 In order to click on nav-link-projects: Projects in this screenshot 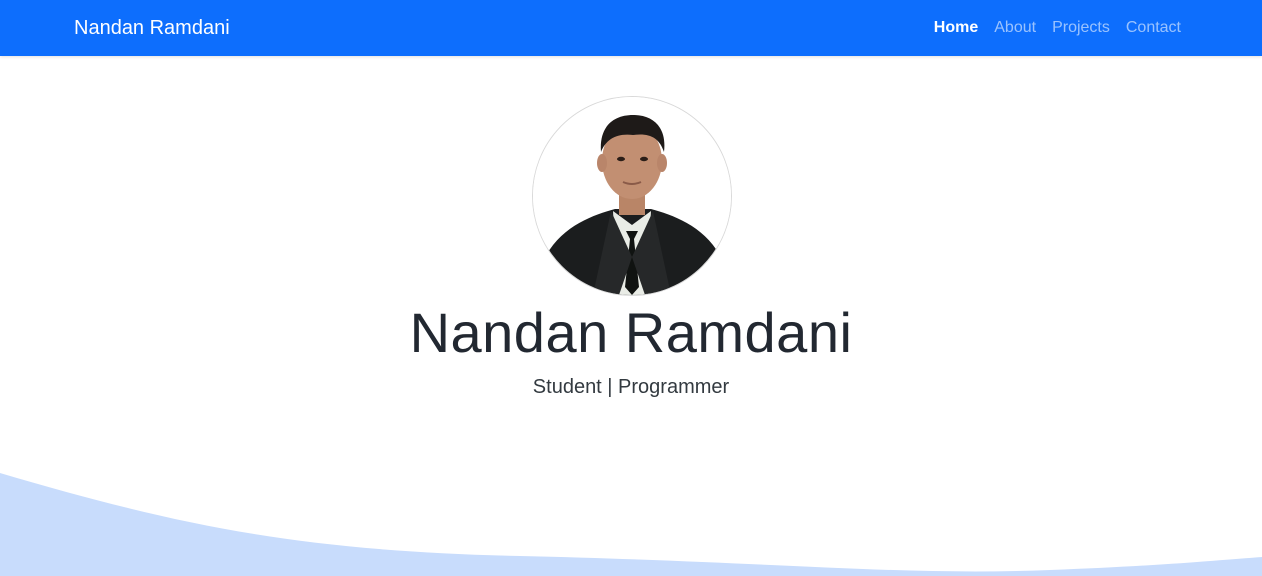, I will do `click(1081, 27)`.